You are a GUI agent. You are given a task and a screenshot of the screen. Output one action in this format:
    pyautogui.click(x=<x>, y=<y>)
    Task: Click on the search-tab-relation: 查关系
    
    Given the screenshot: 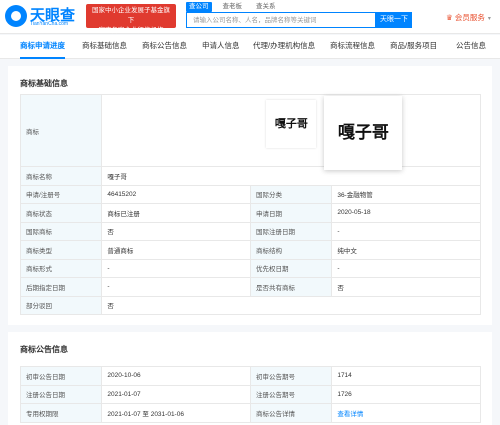 What is the action you would take?
    pyautogui.click(x=266, y=7)
    